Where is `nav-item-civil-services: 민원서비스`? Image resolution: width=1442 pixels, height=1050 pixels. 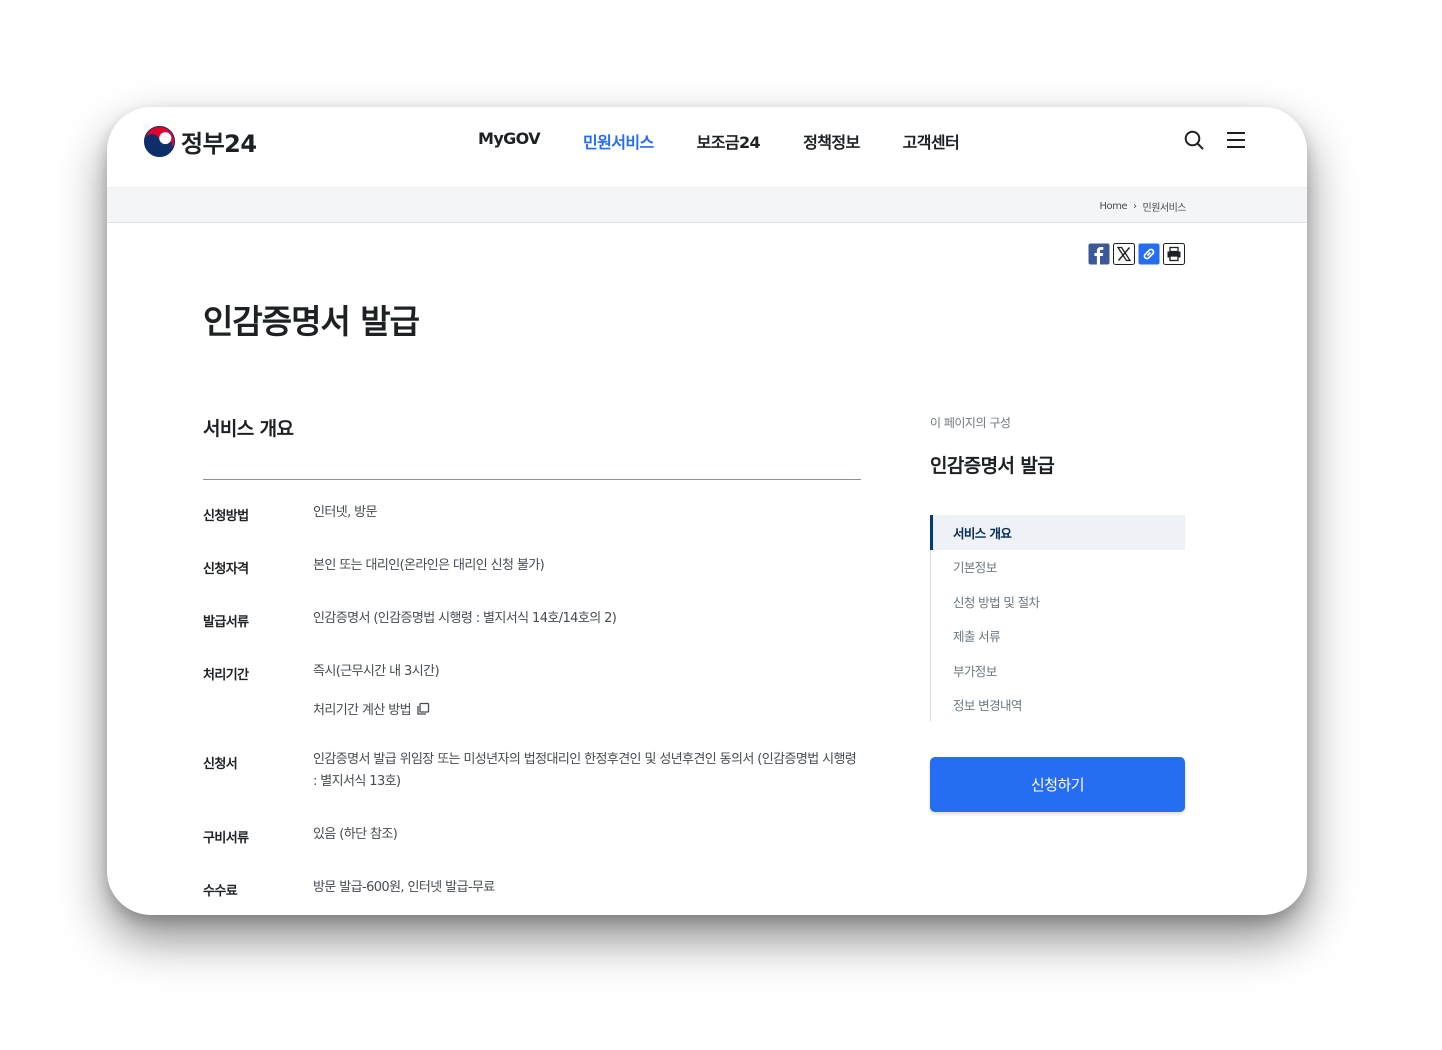 nav-item-civil-services: 민원서비스 is located at coordinates (618, 141).